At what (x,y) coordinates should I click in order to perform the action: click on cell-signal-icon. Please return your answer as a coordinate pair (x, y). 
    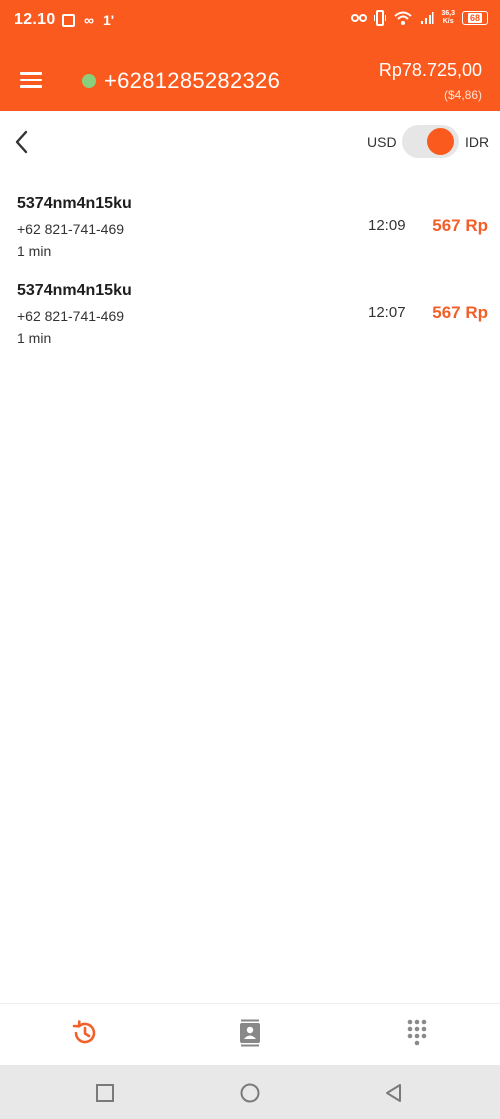
    Looking at the image, I should click on (427, 18).